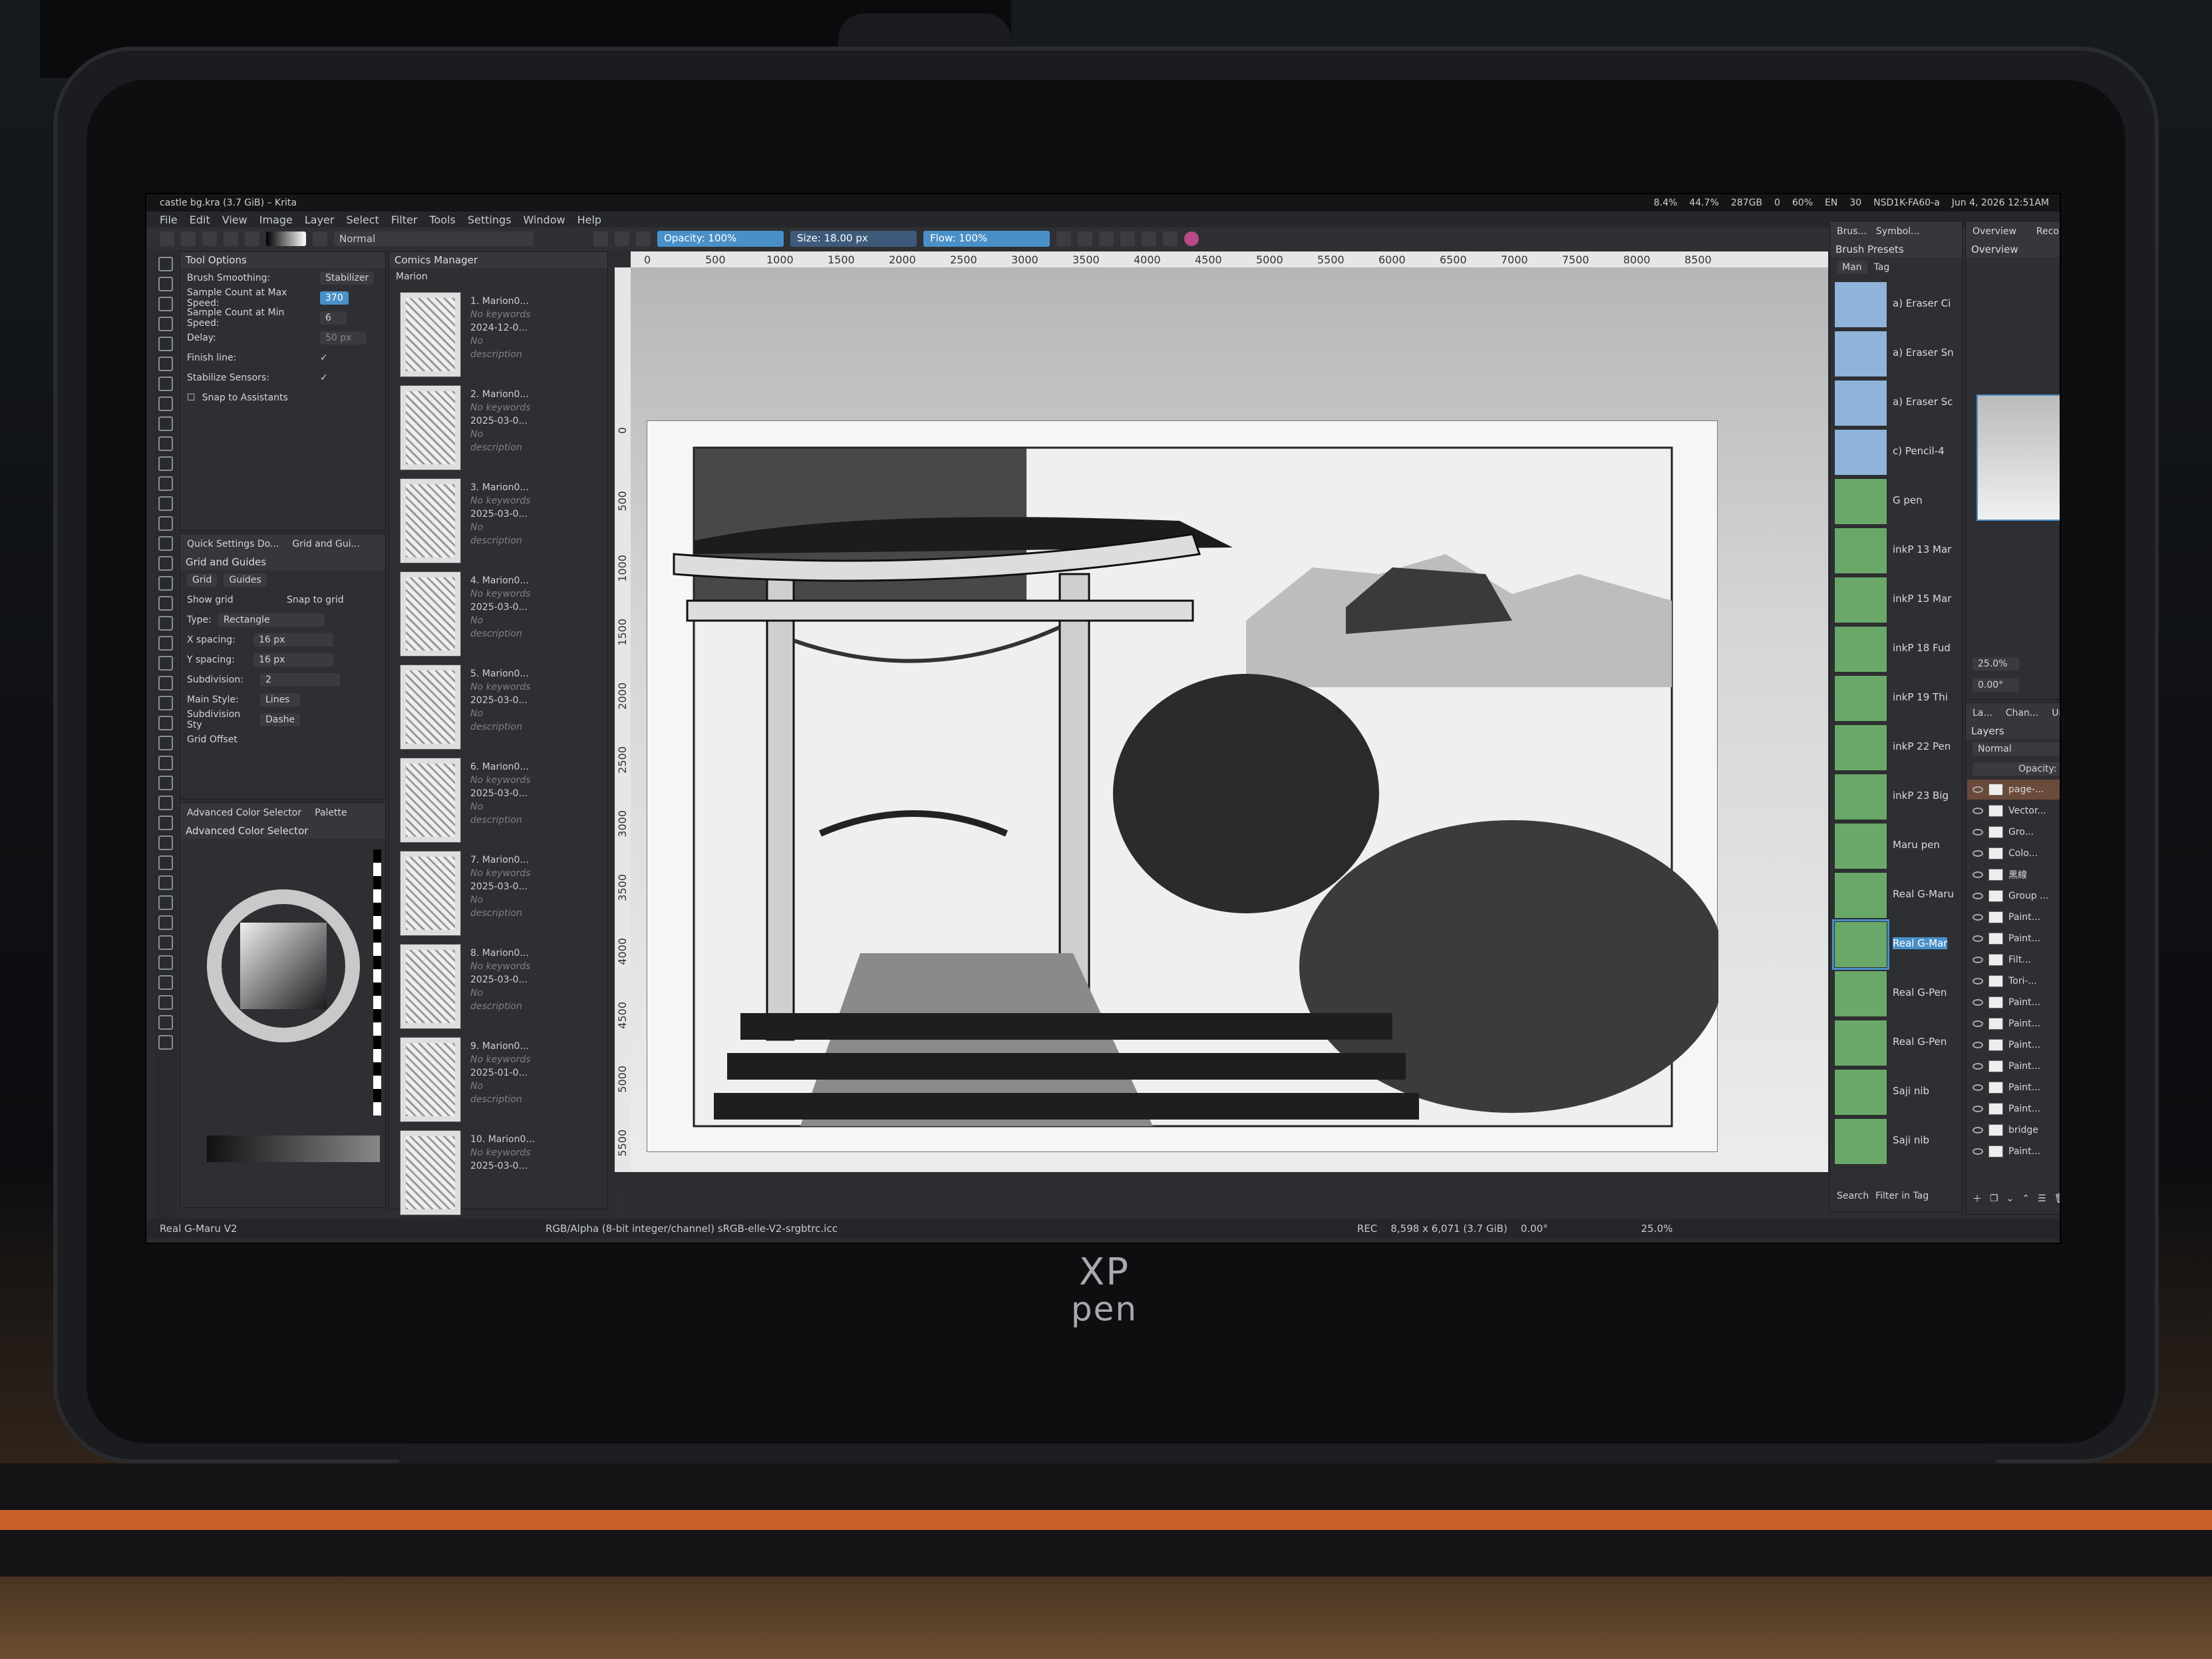 The height and width of the screenshot is (1659, 2212). What do you see at coordinates (2014, 875) in the screenshot?
I see `layer-row: 黒線` at bounding box center [2014, 875].